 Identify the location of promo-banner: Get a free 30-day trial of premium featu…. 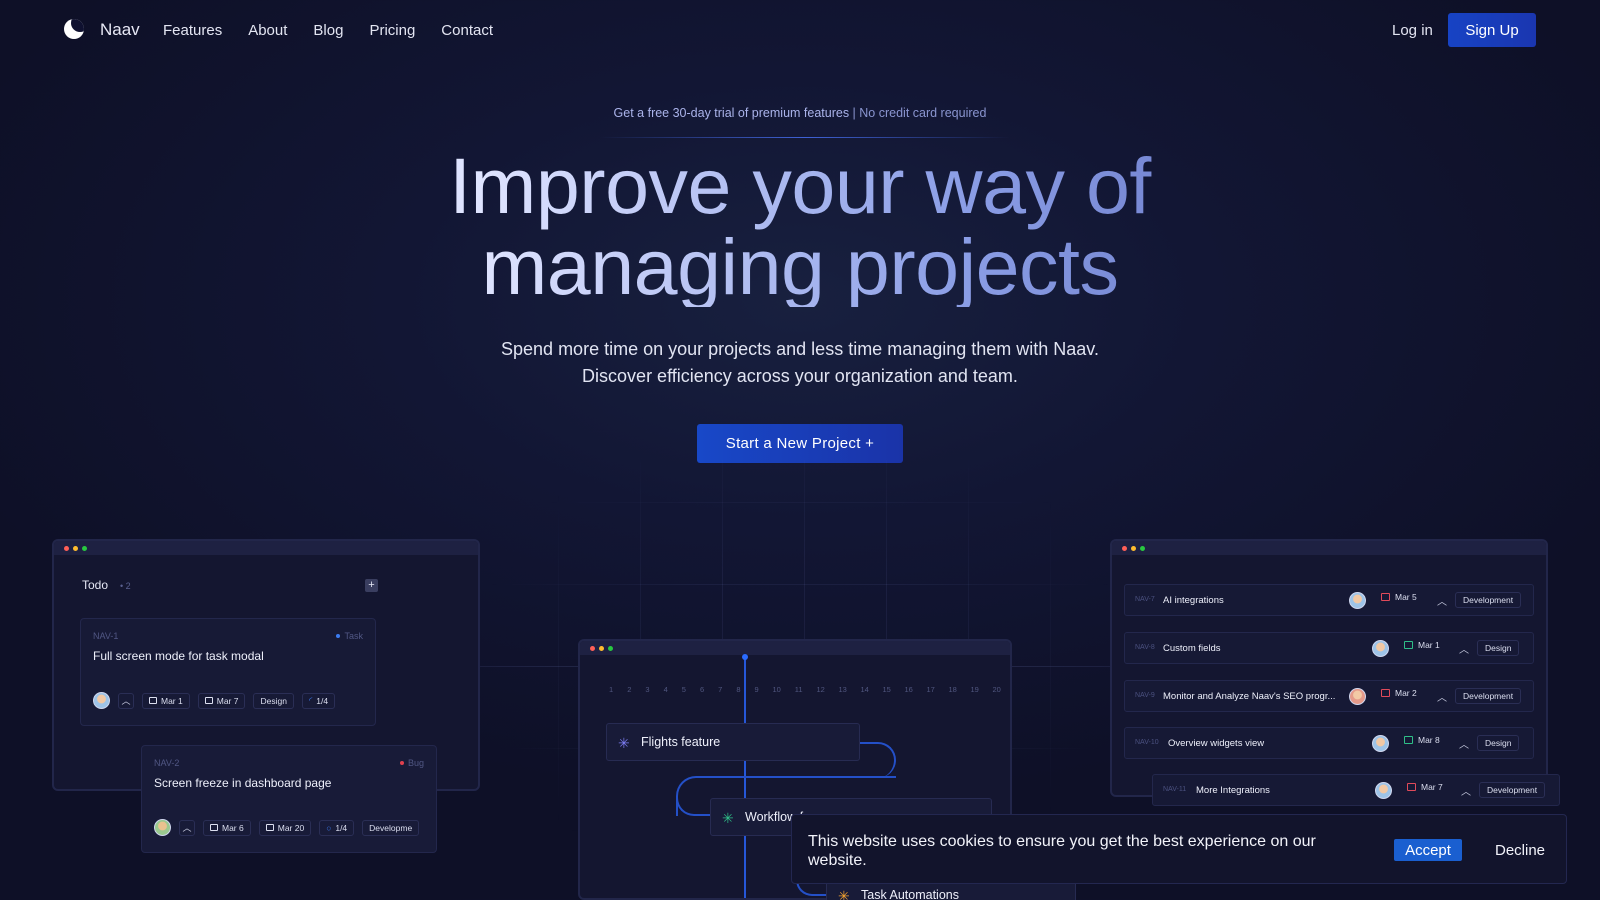
(800, 113).